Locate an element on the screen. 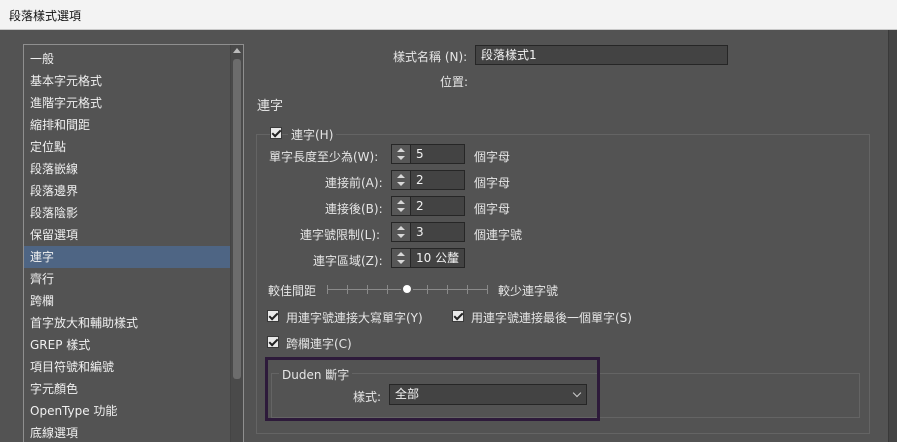 The width and height of the screenshot is (897, 442). sidebar-item-span-columns: 跨欄 is located at coordinates (128, 301).